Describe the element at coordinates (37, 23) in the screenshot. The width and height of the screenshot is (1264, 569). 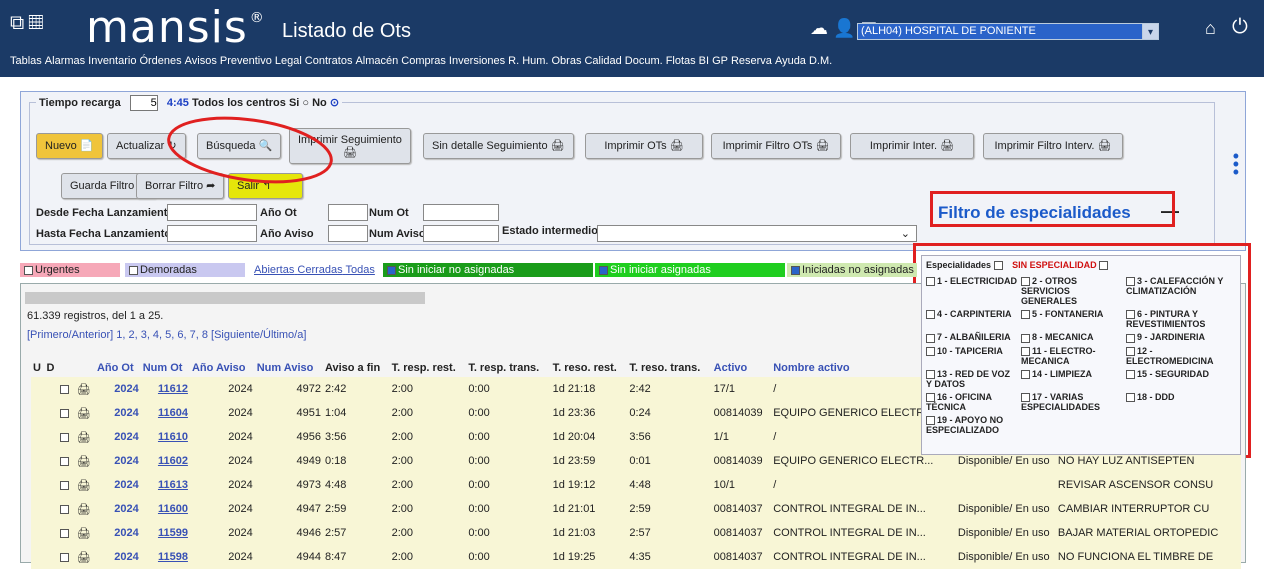
I see `grid-menu-icon: ▦` at that location.